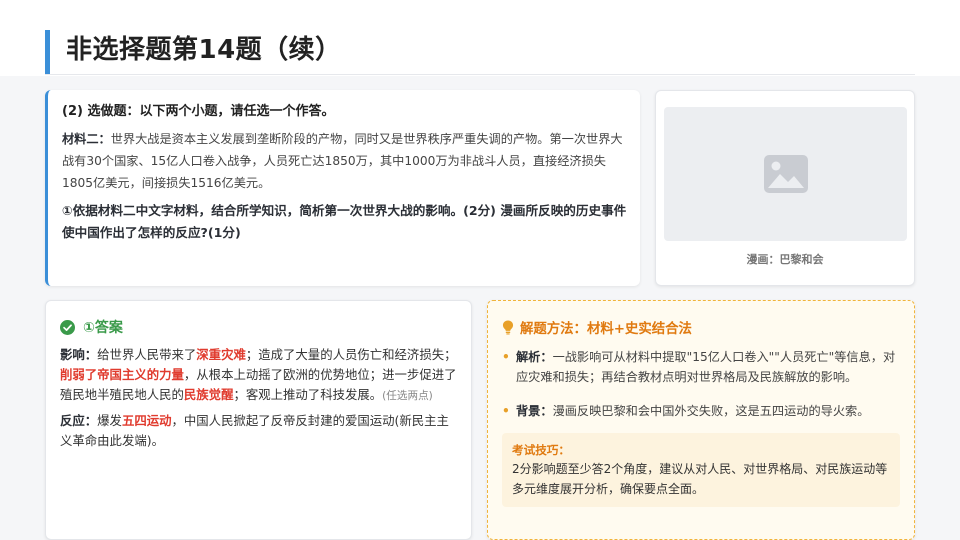 The width and height of the screenshot is (960, 540). What do you see at coordinates (308, 394) in the screenshot?
I see `impact-text-4: ；客观上推动了科技发展。` at bounding box center [308, 394].